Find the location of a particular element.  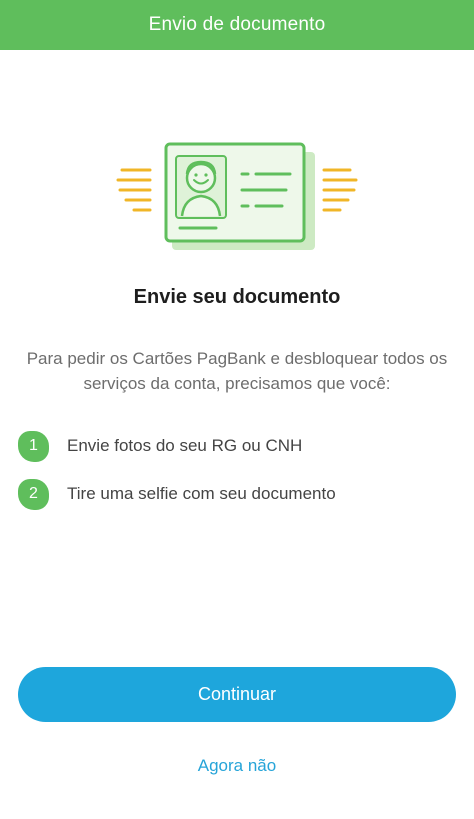

step-text: Envie fotos do seu RG ou CNH is located at coordinates (185, 445).